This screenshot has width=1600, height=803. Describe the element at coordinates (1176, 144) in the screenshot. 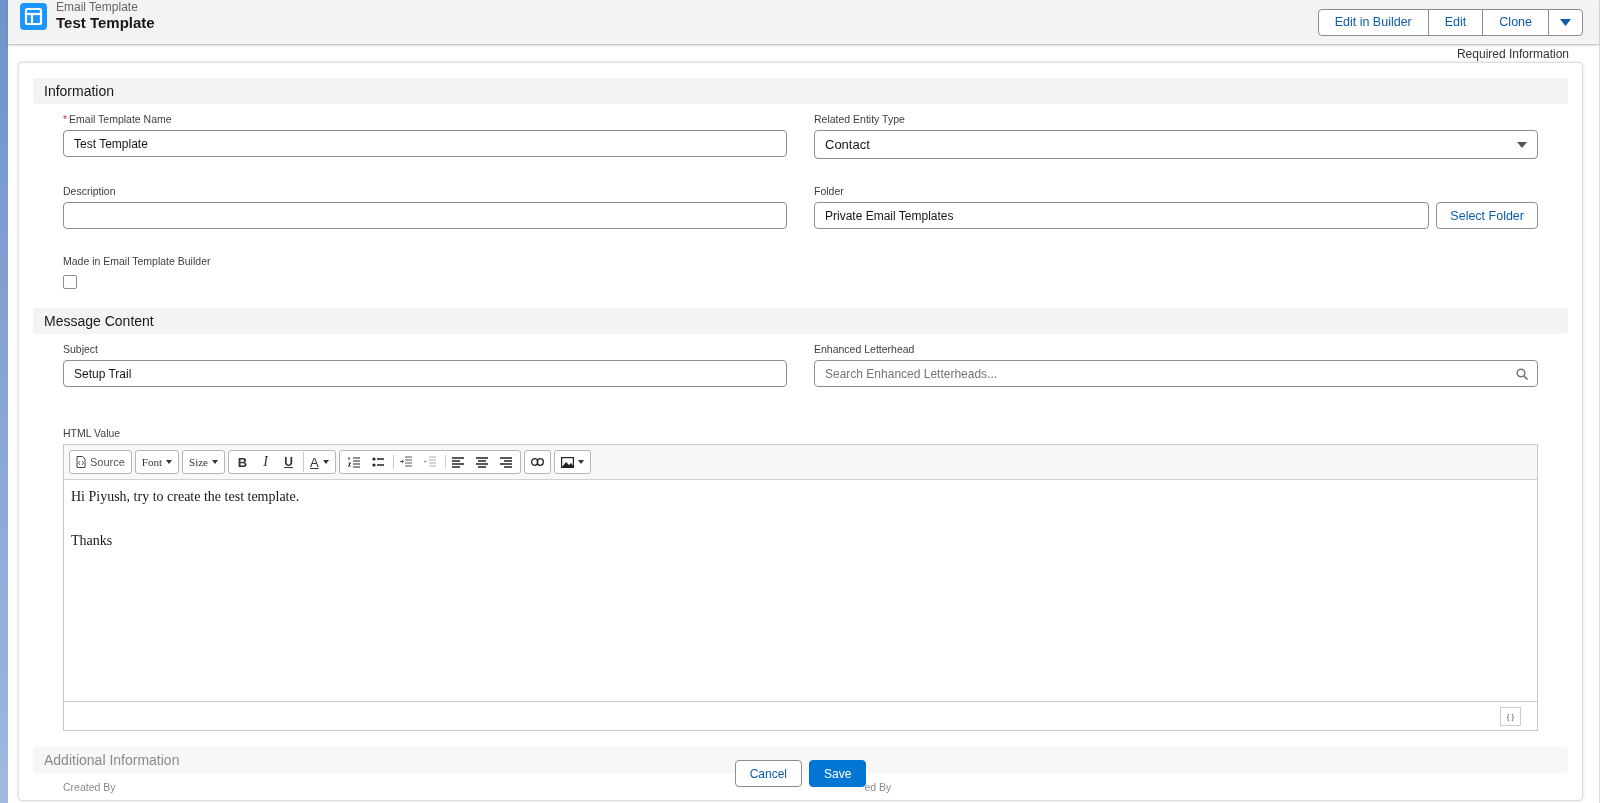

I see `select-field: Contact` at that location.